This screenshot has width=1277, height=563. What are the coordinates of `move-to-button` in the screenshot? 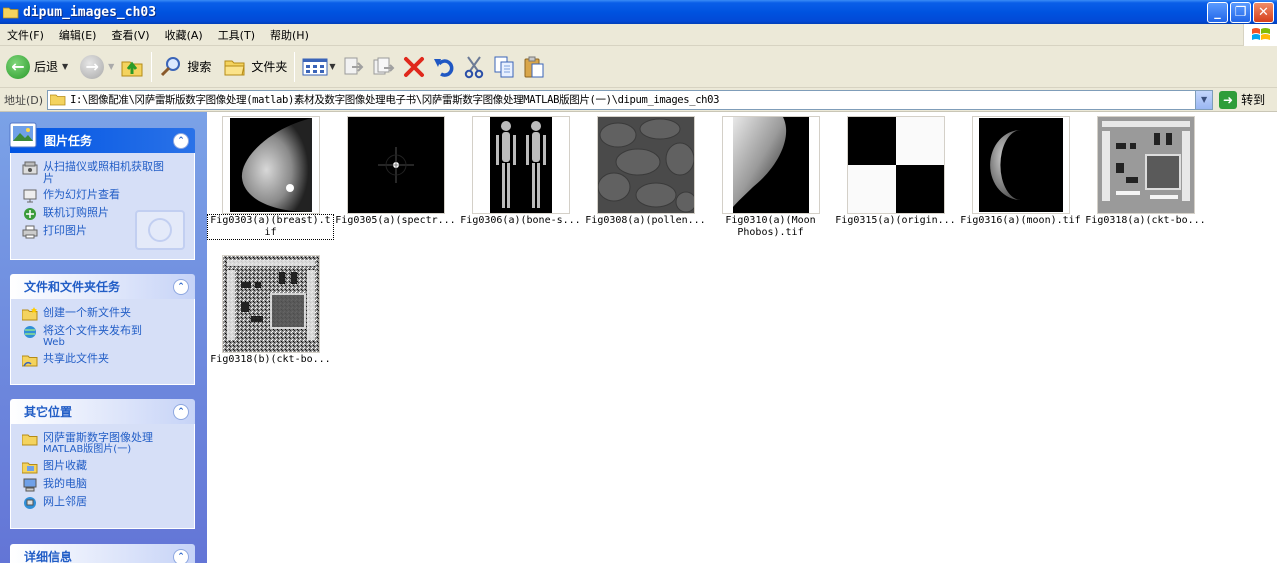 It's located at (354, 67).